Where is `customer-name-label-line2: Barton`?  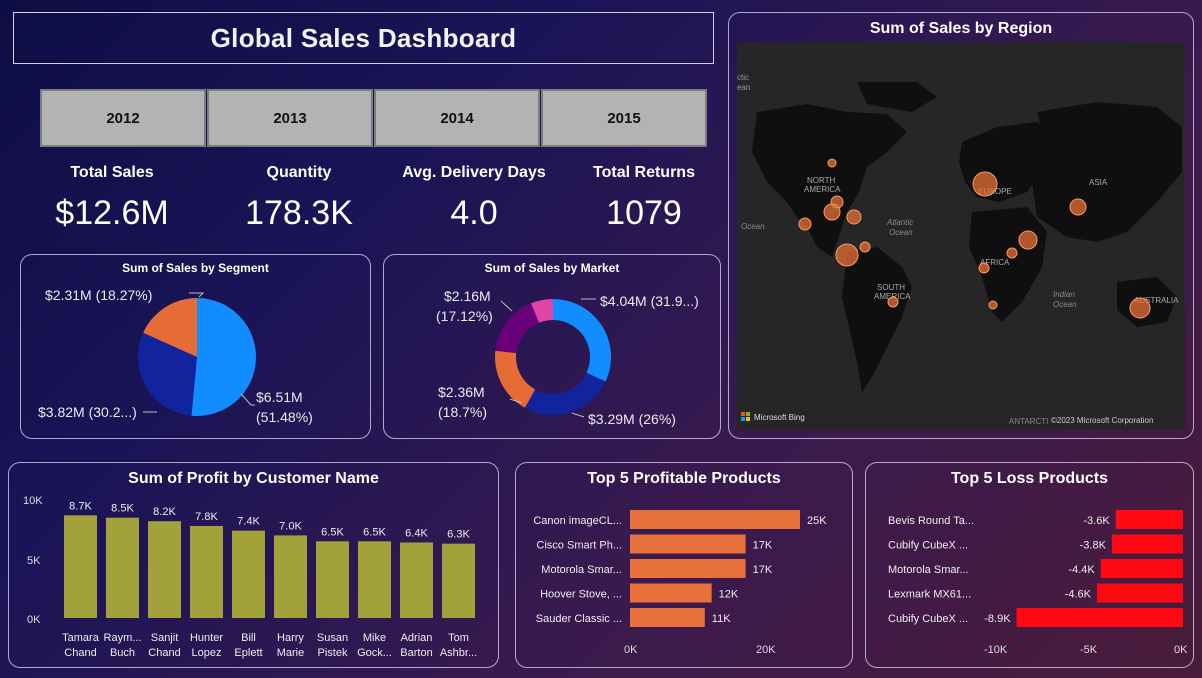 customer-name-label-line2: Barton is located at coordinates (416, 653).